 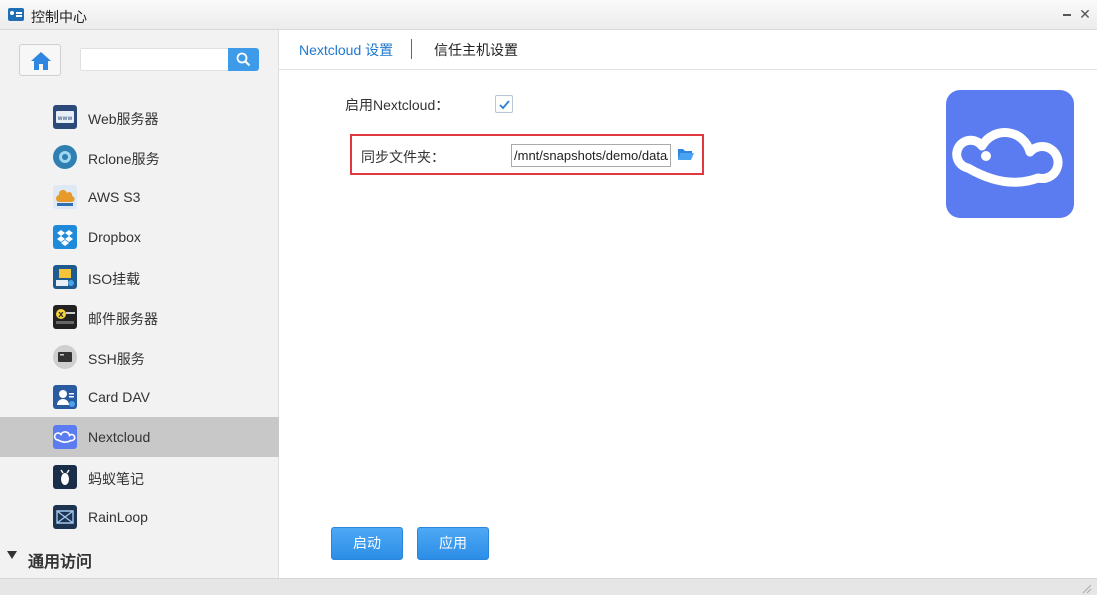 I want to click on sidebar-item-label: Nextcloud, so click(x=119, y=437).